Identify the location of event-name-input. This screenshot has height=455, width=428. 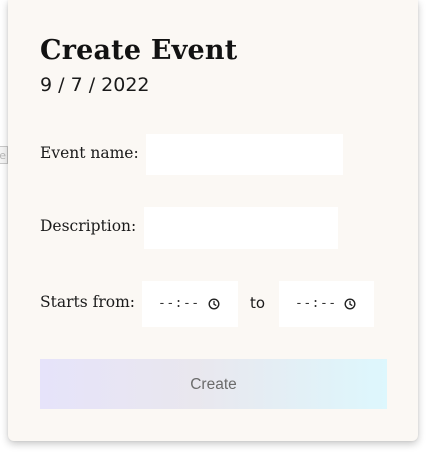
(244, 154).